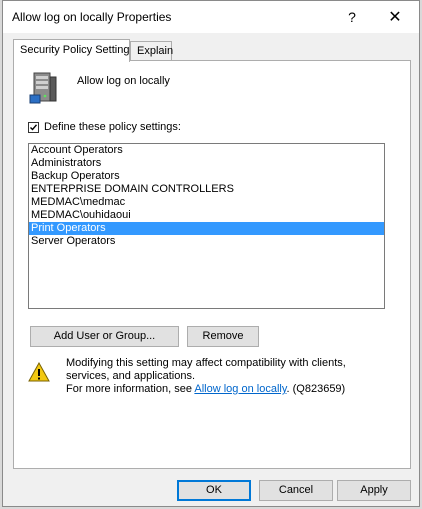 The height and width of the screenshot is (509, 422). What do you see at coordinates (206, 176) in the screenshot?
I see `list-item: Backup Operators` at bounding box center [206, 176].